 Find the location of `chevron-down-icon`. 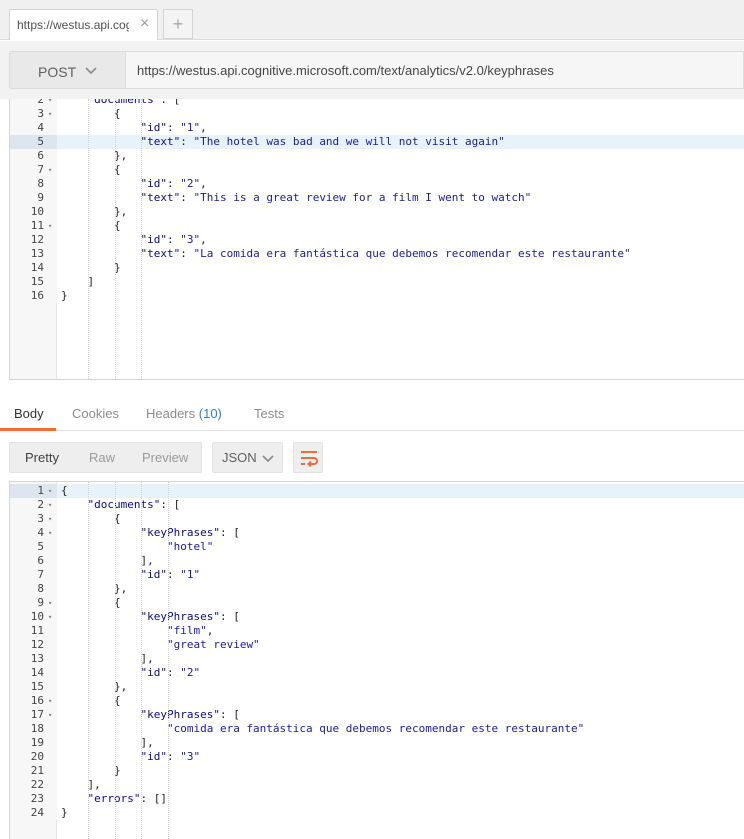

chevron-down-icon is located at coordinates (91, 71).